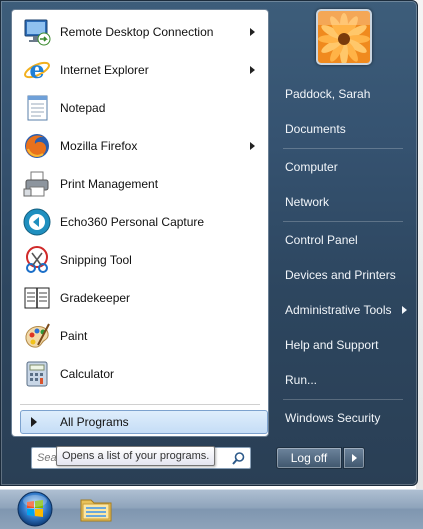 The height and width of the screenshot is (529, 423). What do you see at coordinates (37, 146) in the screenshot?
I see `firefox-icon` at bounding box center [37, 146].